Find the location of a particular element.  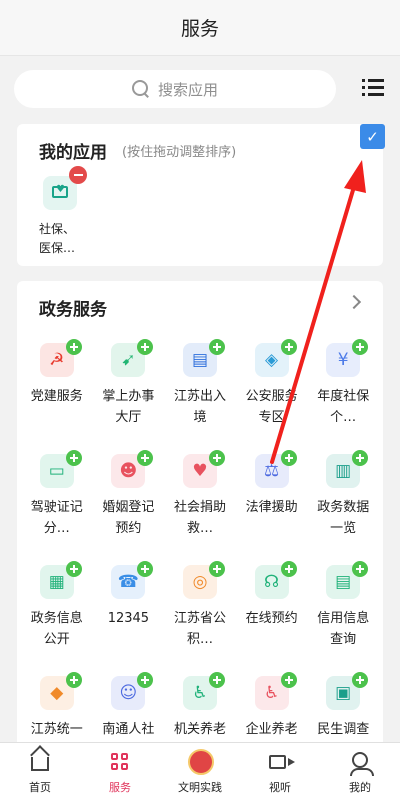

list-menu-icon is located at coordinates (373, 88).